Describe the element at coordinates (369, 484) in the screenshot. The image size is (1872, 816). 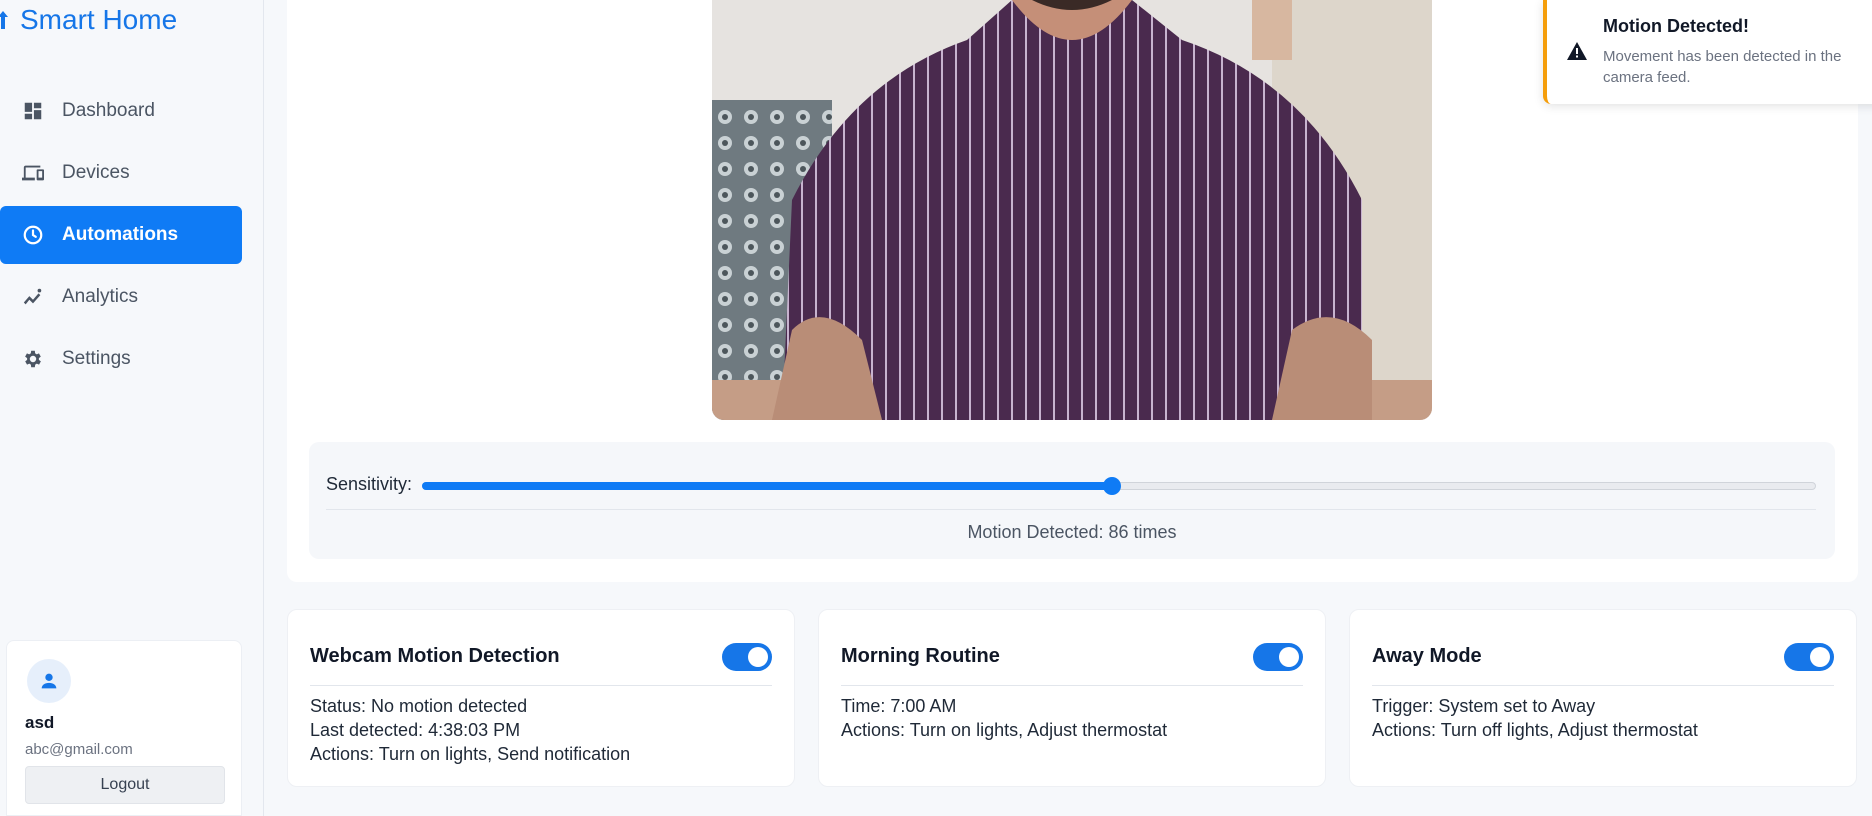
I see `sensitivity-label: Sensitivity:` at that location.